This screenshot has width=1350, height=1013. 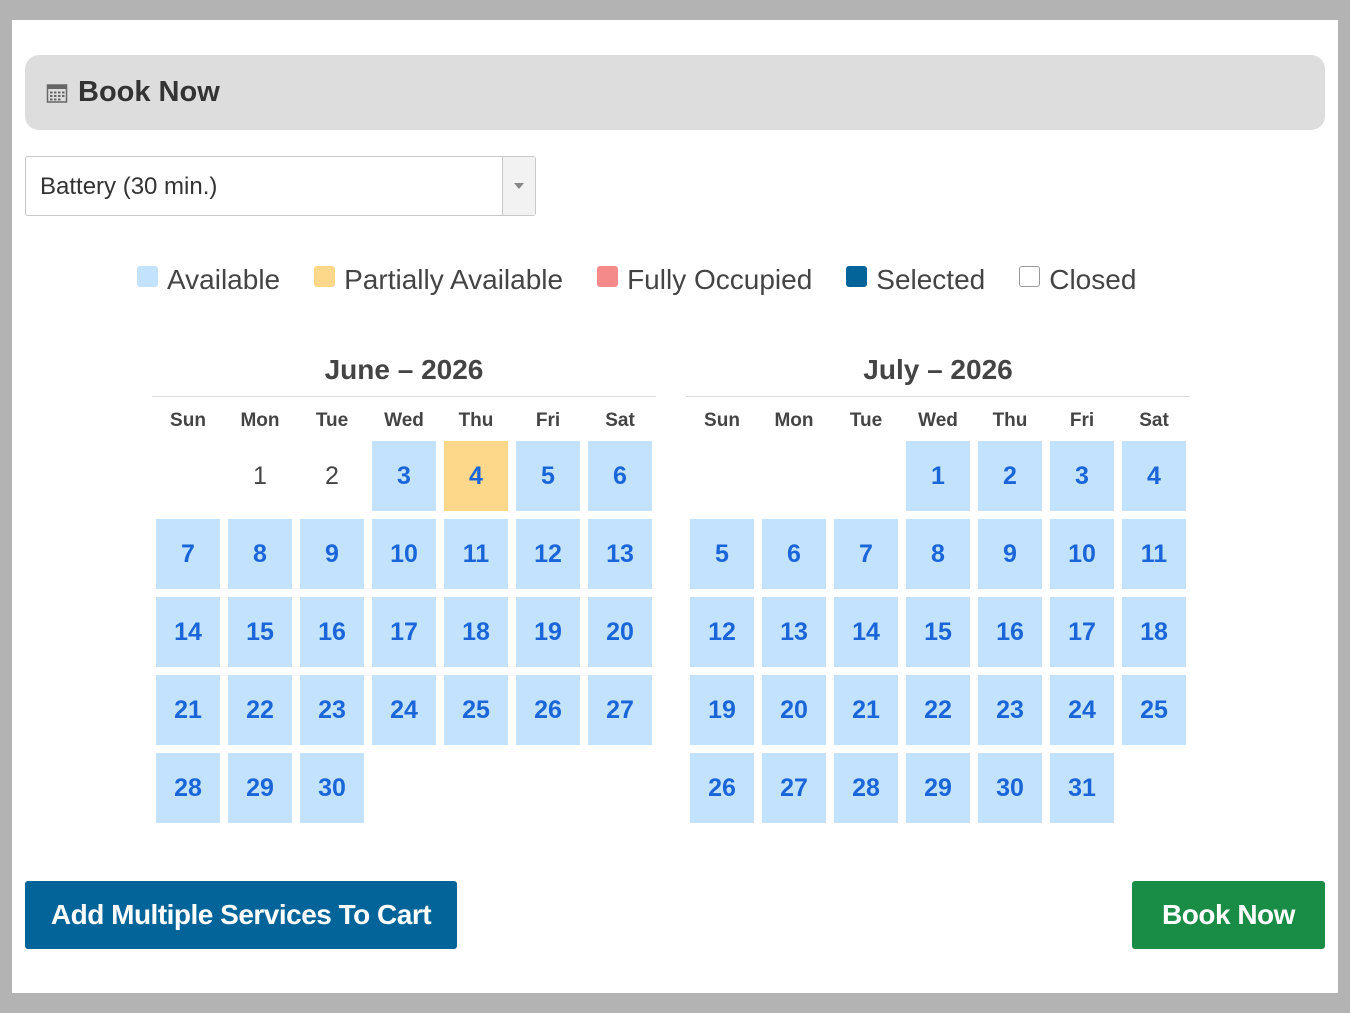 What do you see at coordinates (1082, 788) in the screenshot?
I see `day-cell: 31` at bounding box center [1082, 788].